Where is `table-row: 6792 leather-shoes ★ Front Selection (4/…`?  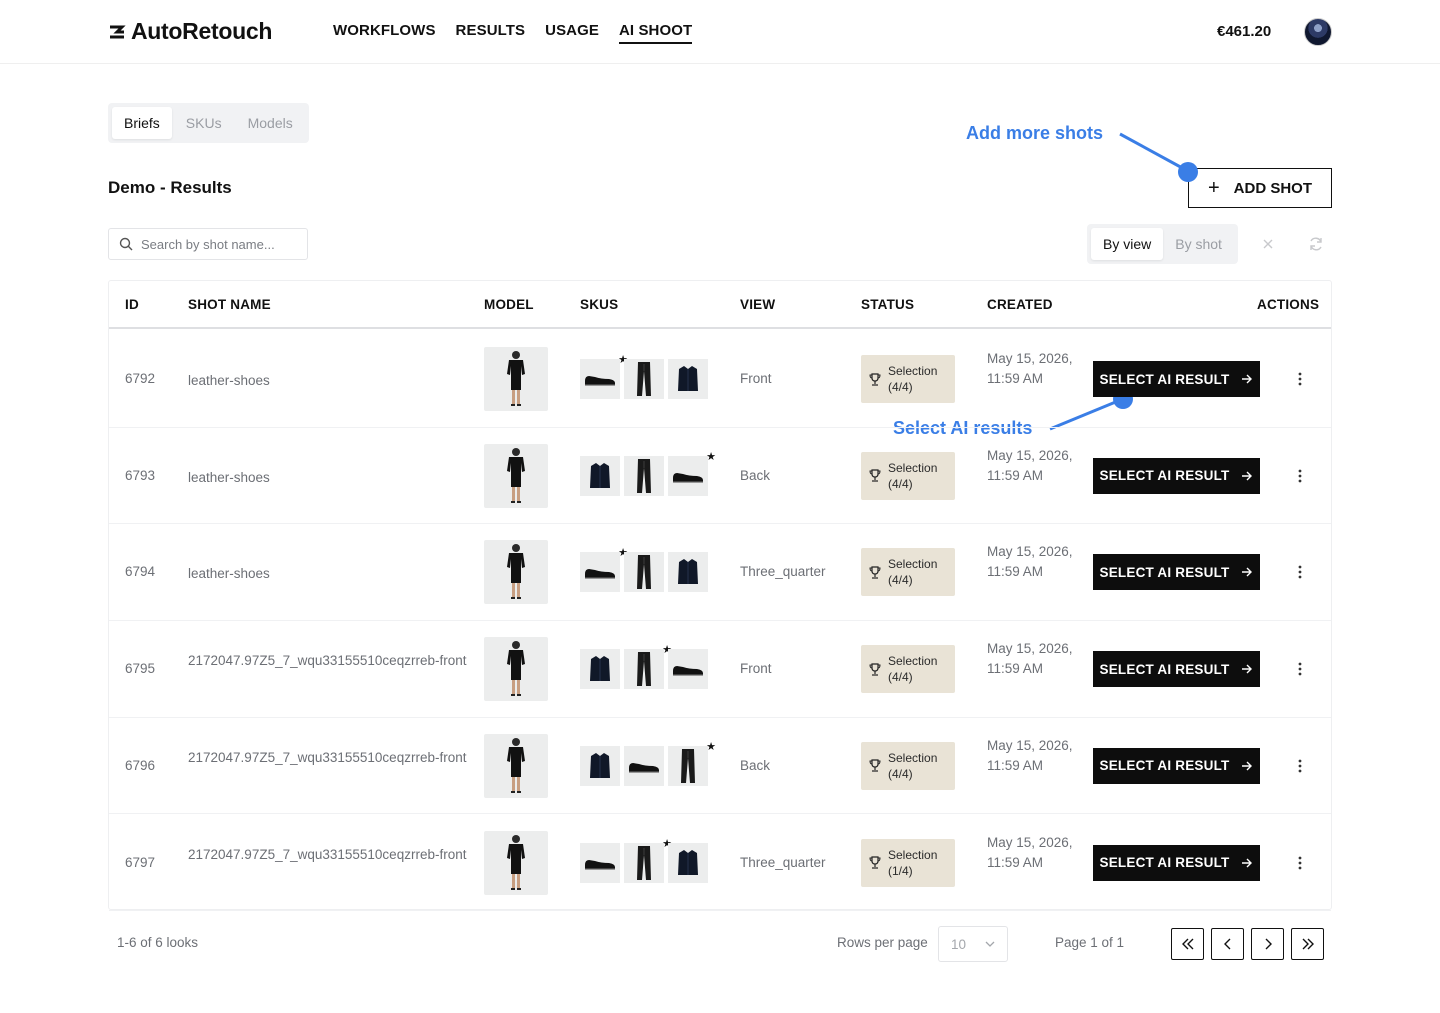
table-row: 6792 leather-shoes ★ Front Selection (4/… is located at coordinates (720, 379).